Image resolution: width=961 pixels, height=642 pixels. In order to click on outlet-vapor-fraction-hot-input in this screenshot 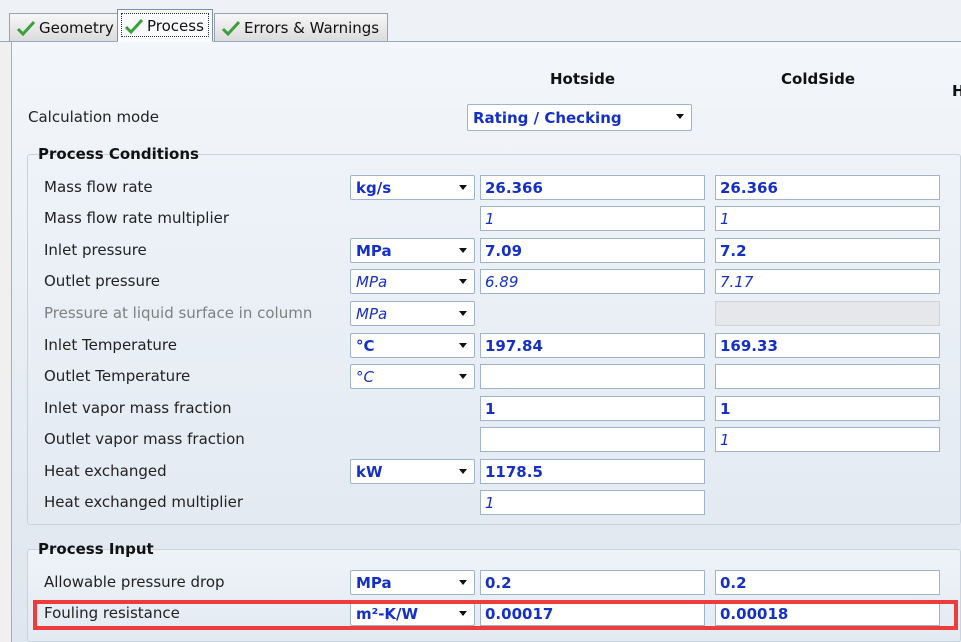, I will do `click(592, 439)`.